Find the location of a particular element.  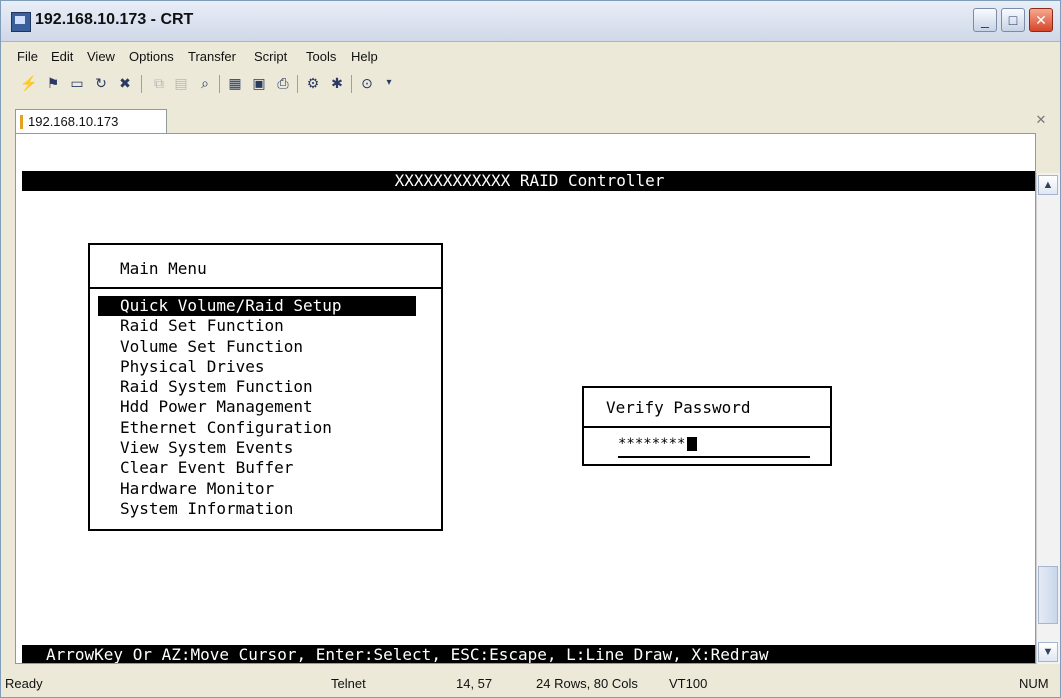

tab-session: 192.168.10.173 is located at coordinates (91, 121).